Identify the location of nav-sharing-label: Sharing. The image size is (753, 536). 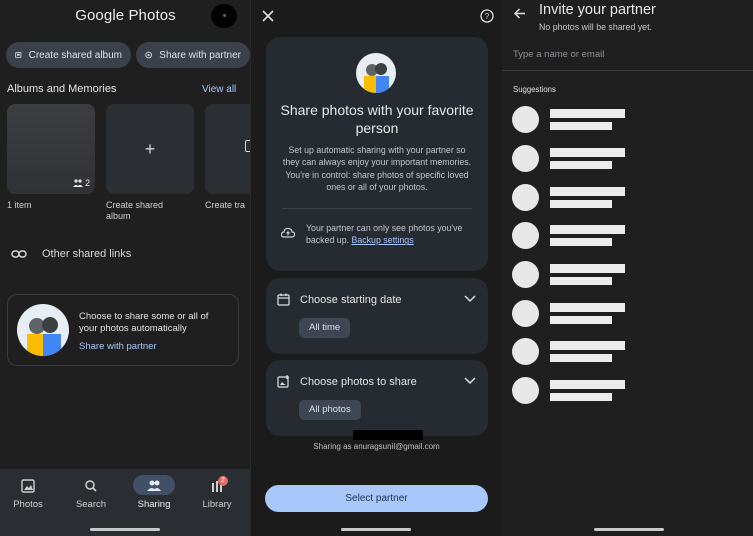
(154, 504).